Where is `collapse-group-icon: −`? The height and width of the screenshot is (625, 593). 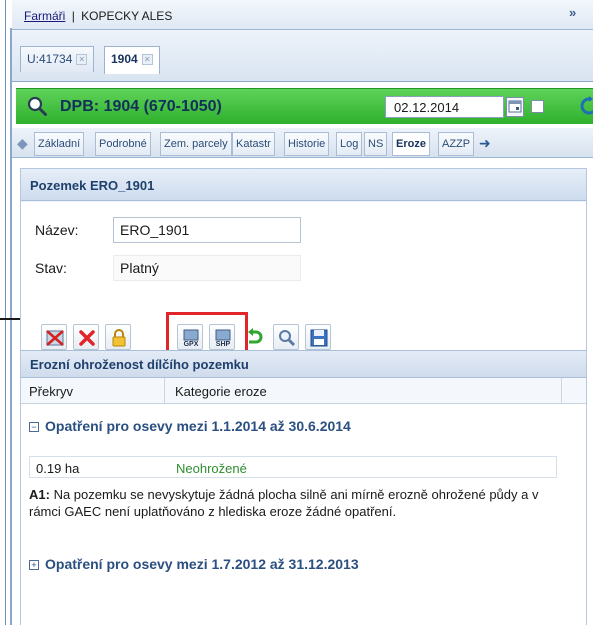
collapse-group-icon: − is located at coordinates (34, 427).